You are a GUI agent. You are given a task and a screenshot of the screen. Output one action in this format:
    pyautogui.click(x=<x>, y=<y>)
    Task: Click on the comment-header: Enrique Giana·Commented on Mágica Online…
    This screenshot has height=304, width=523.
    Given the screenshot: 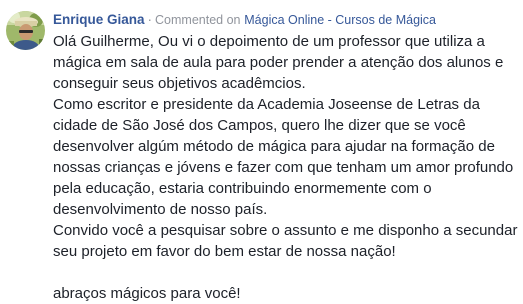 What is the action you would take?
    pyautogui.click(x=286, y=20)
    